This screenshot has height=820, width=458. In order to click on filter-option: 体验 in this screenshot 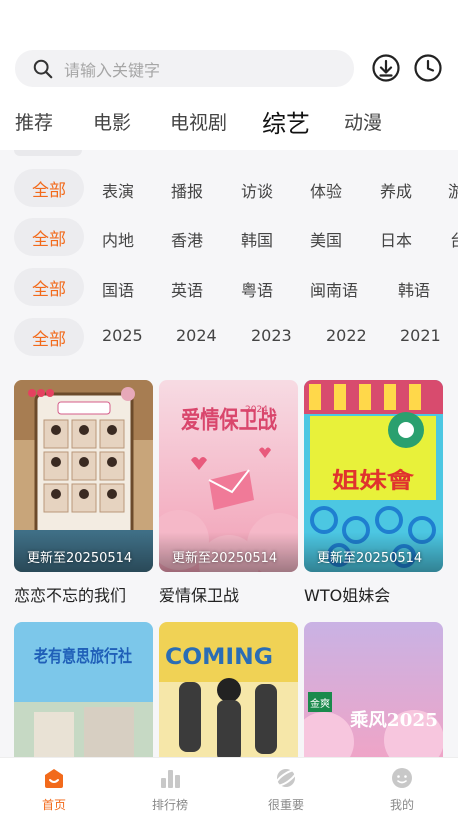, I will do `click(326, 190)`.